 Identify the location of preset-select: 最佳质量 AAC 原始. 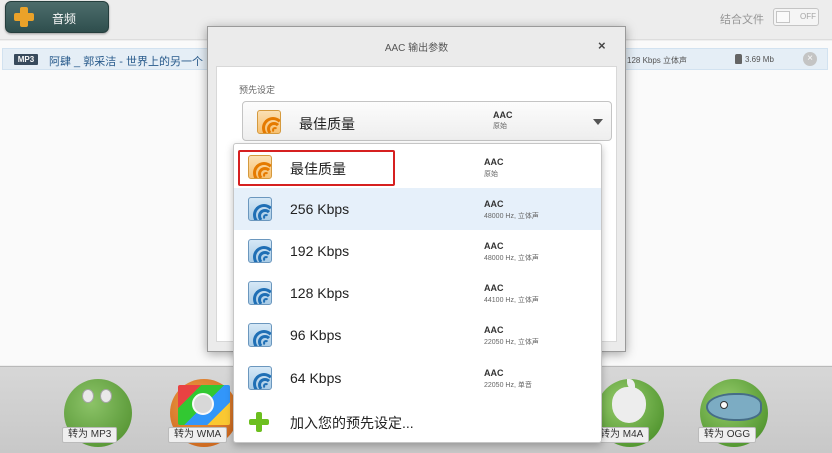
(427, 121).